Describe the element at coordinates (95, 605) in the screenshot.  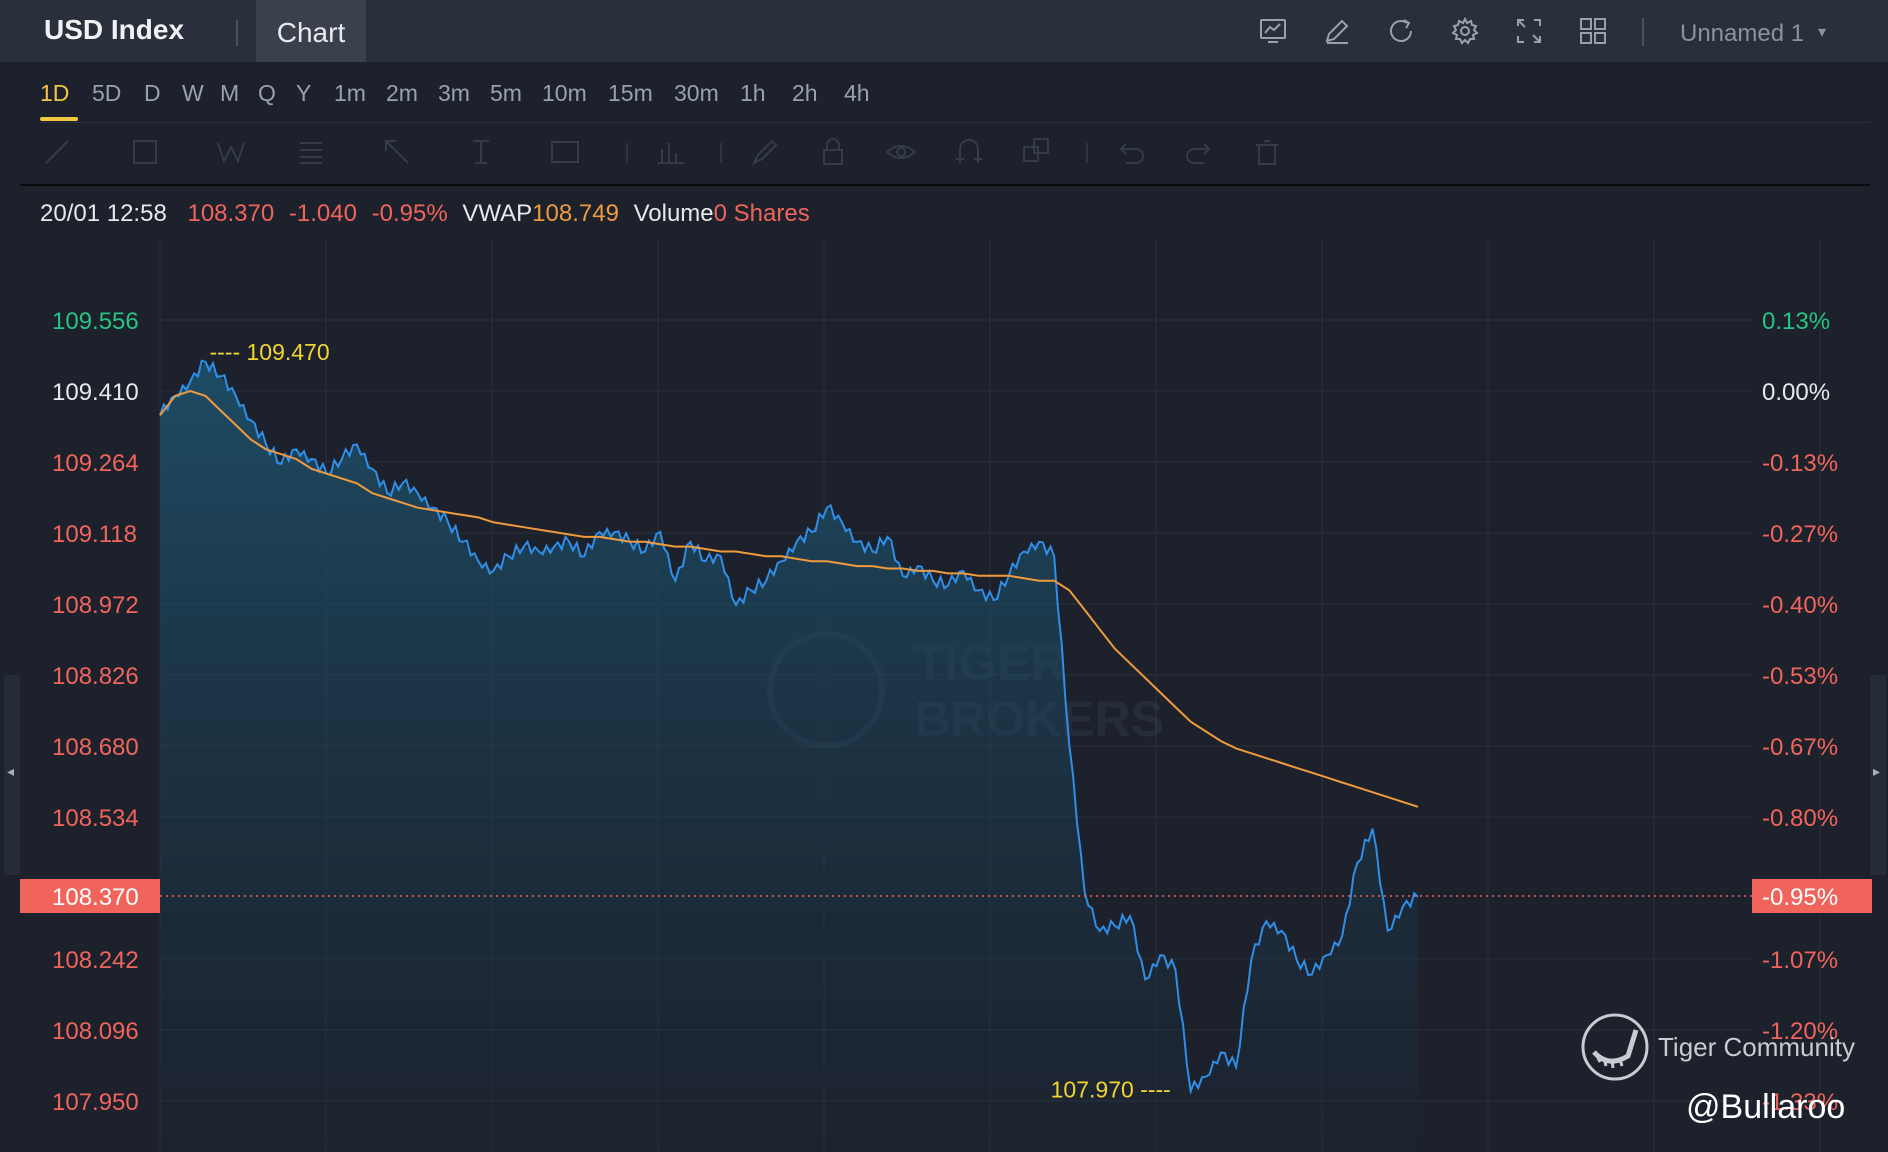
I see `y-tick-label: 108.972` at that location.